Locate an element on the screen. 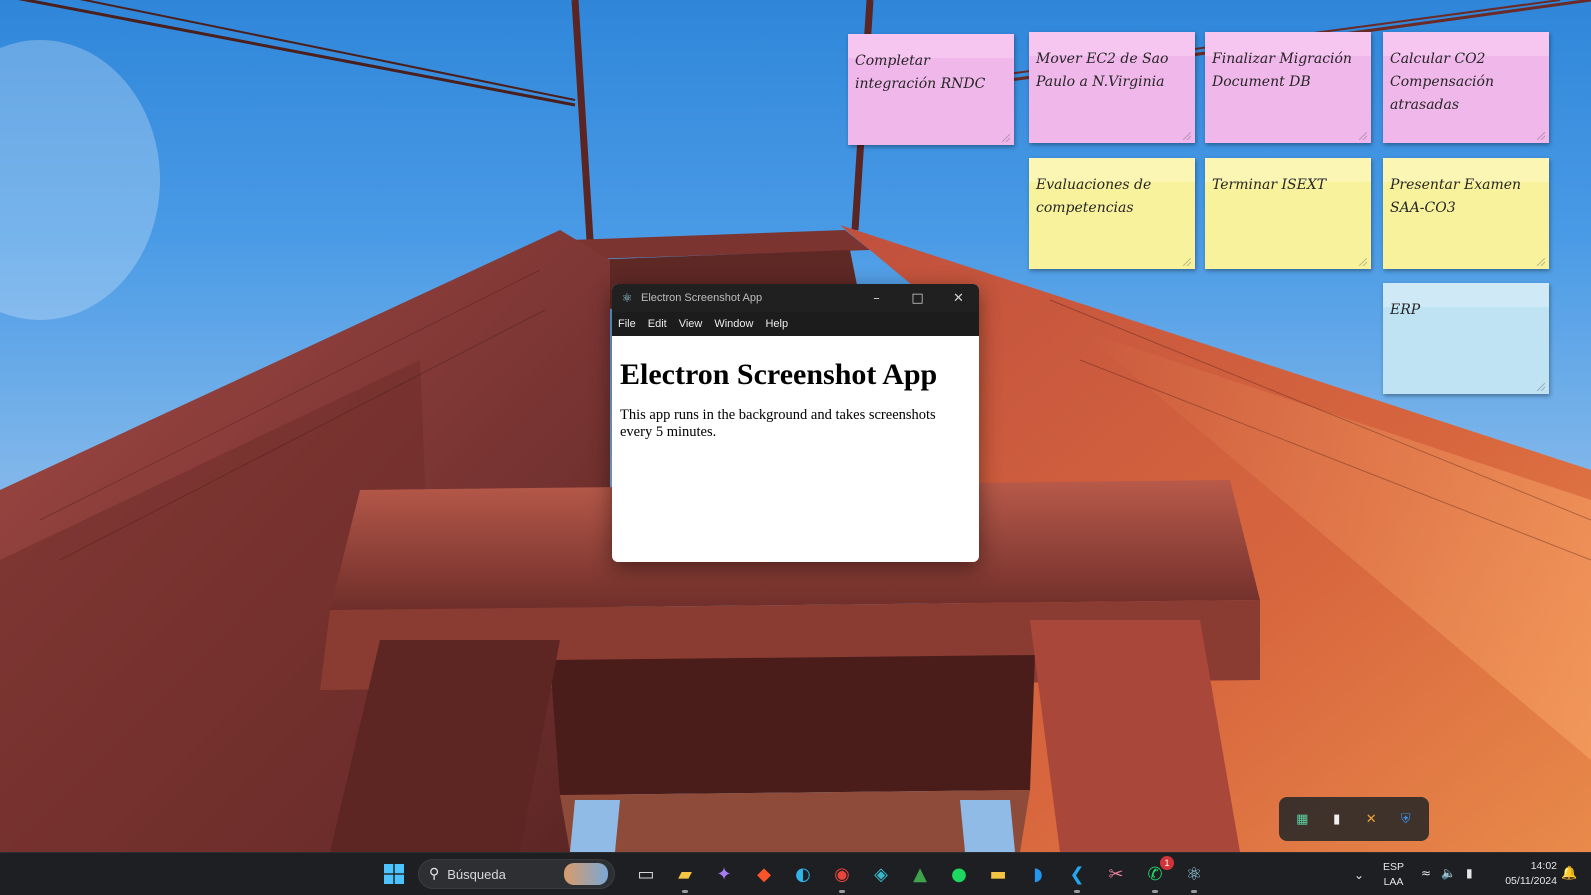 This screenshot has height=895, width=1591. menu-file: File is located at coordinates (630, 324).